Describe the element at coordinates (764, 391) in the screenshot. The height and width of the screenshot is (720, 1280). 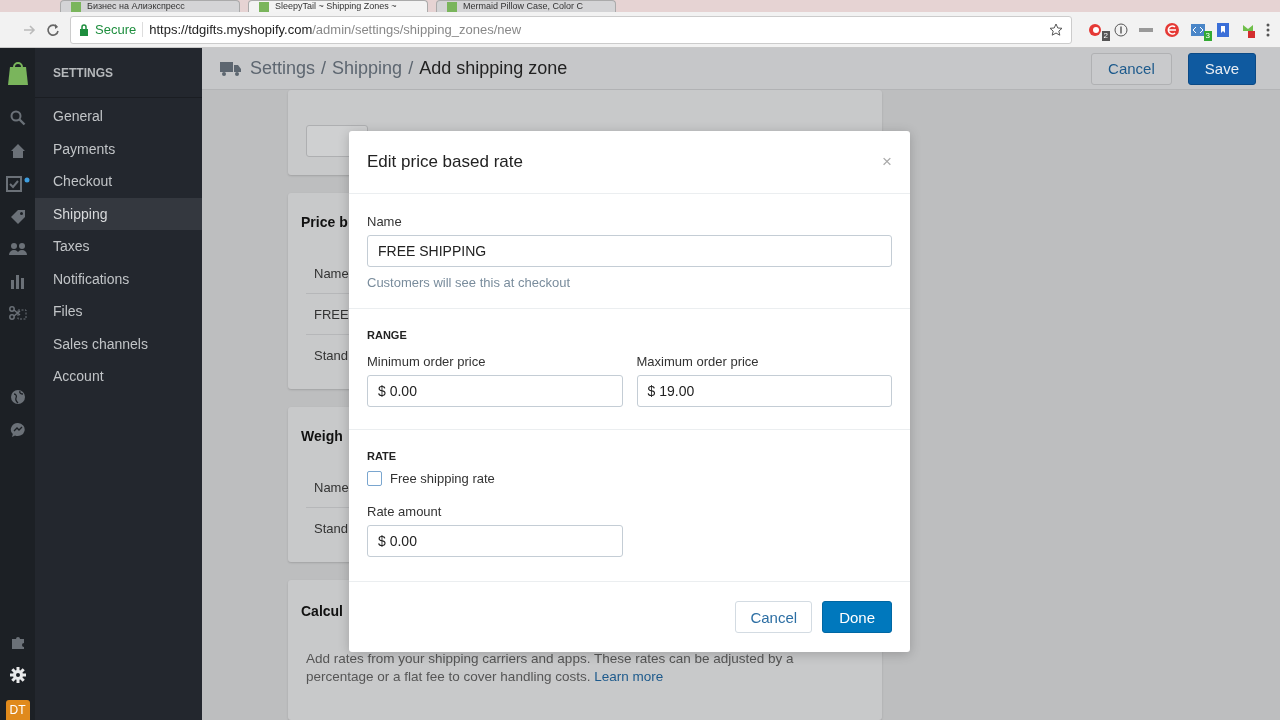
I see `price-input: $ 19.00` at that location.